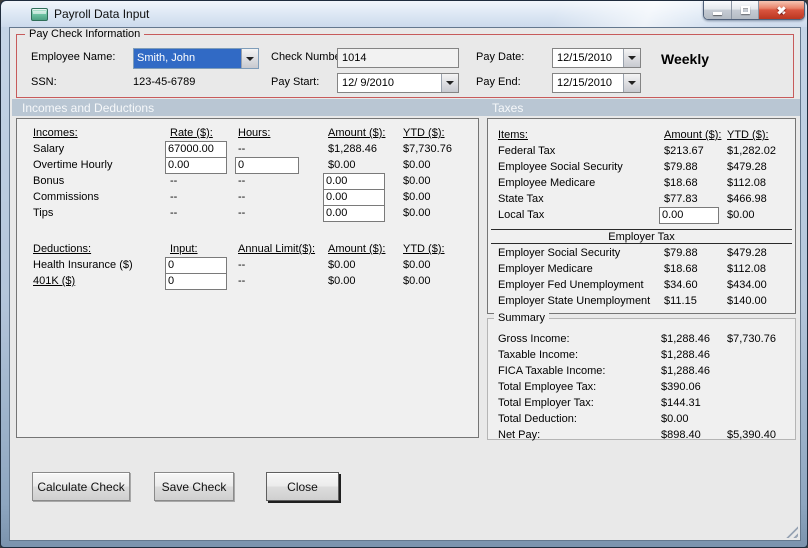  What do you see at coordinates (277, 249) in the screenshot?
I see `annual-limit-col-header: Annual Limit($):` at bounding box center [277, 249].